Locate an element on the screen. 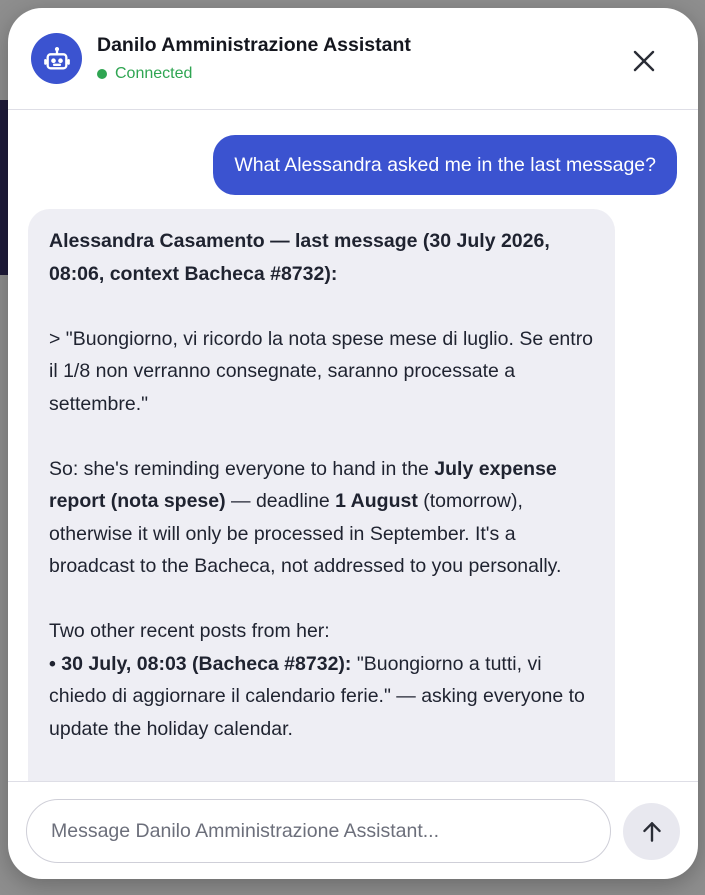 This screenshot has width=705, height=895. message-composer is located at coordinates (353, 830).